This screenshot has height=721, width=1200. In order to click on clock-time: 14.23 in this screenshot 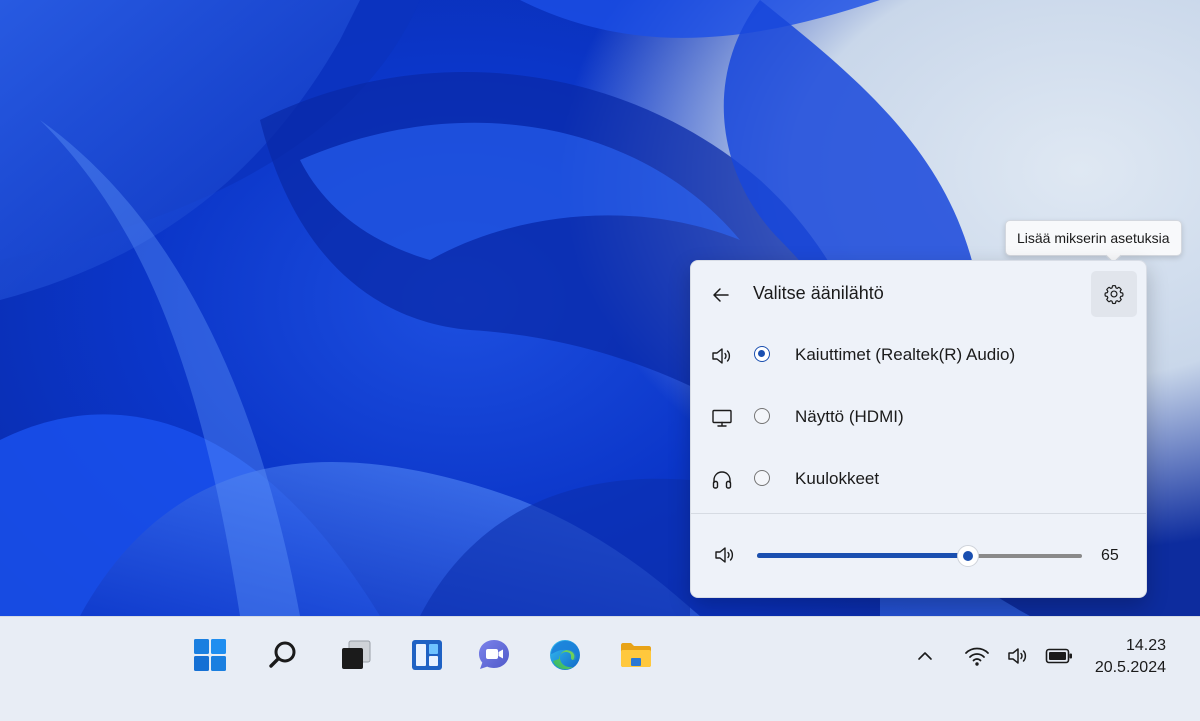, I will do `click(1145, 645)`.